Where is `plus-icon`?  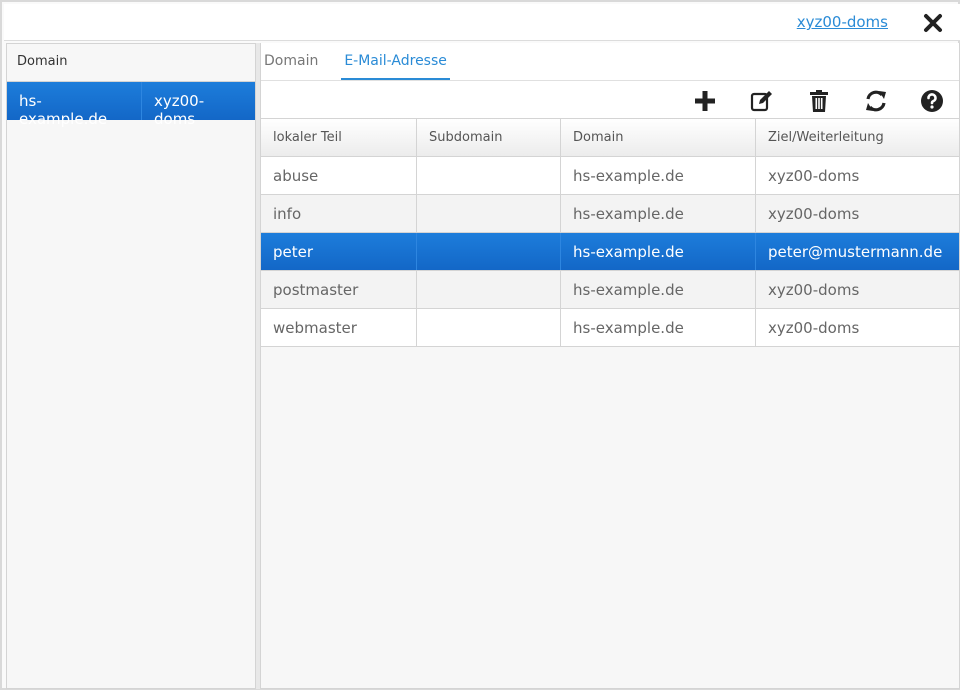 plus-icon is located at coordinates (705, 101).